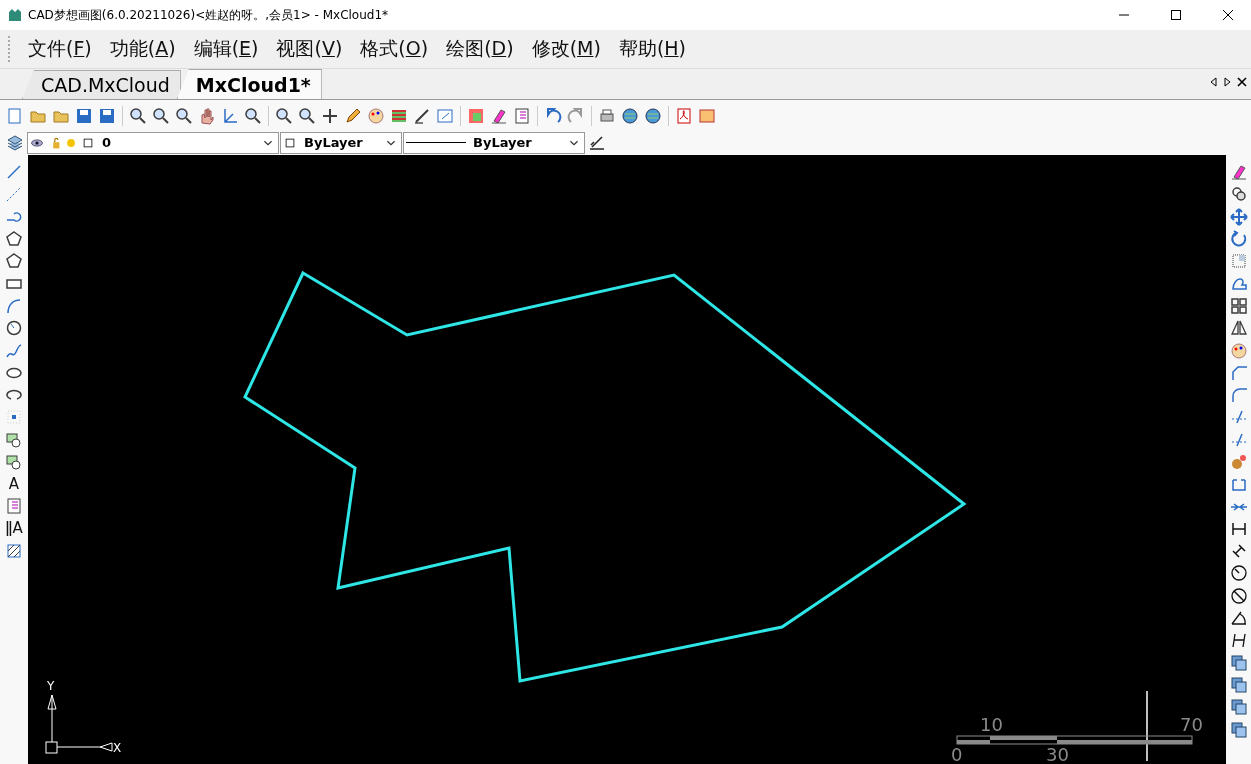 The image size is (1251, 764). Describe the element at coordinates (1238, 194) in the screenshot. I see `copy-icon` at that location.